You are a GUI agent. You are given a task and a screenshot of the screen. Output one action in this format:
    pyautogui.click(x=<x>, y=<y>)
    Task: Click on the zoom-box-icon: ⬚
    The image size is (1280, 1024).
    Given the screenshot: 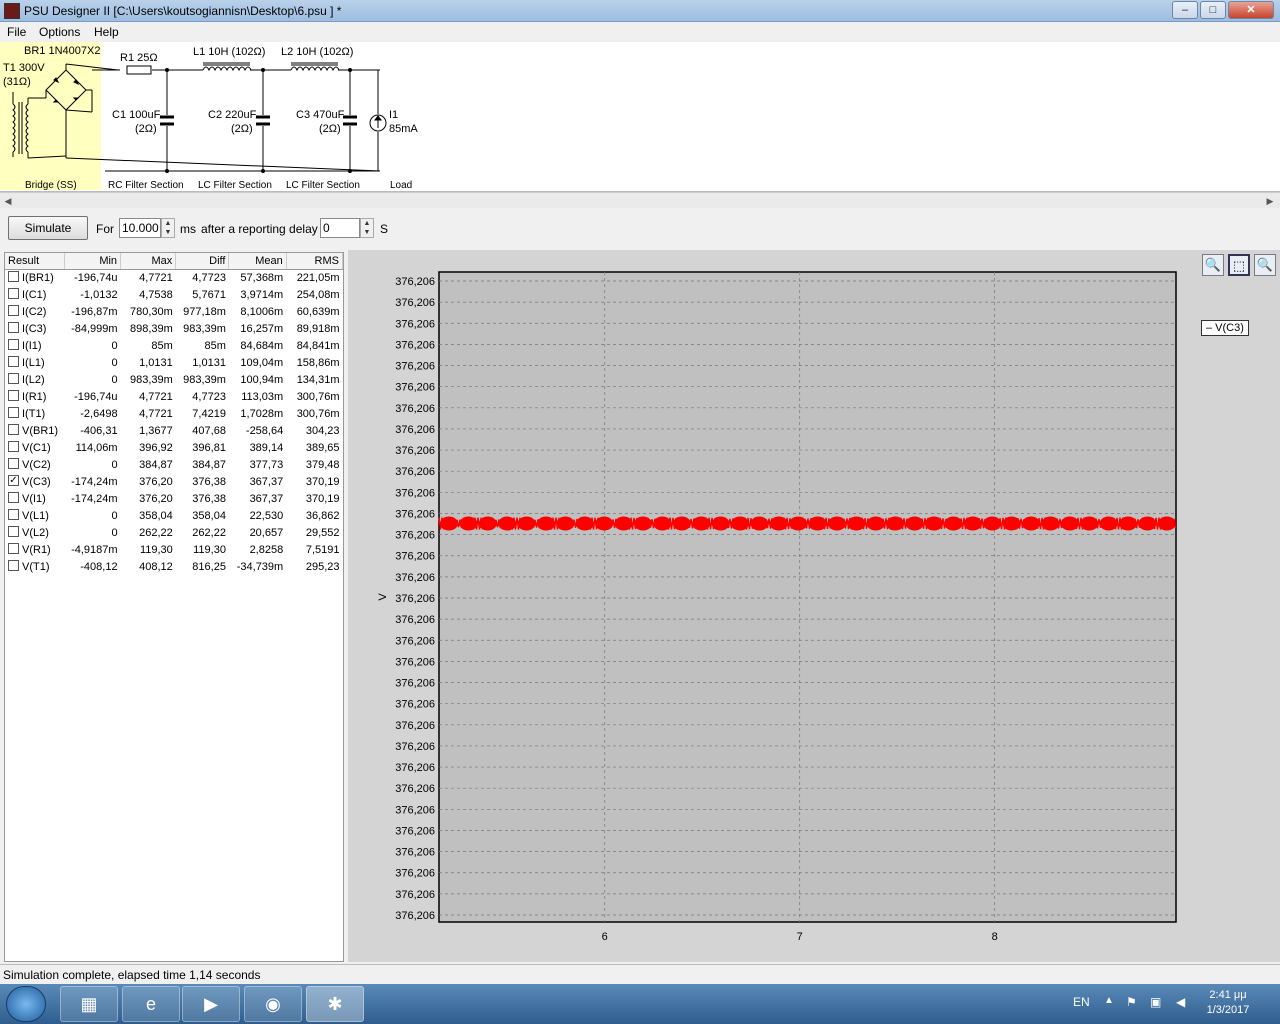 What is the action you would take?
    pyautogui.click(x=1239, y=265)
    